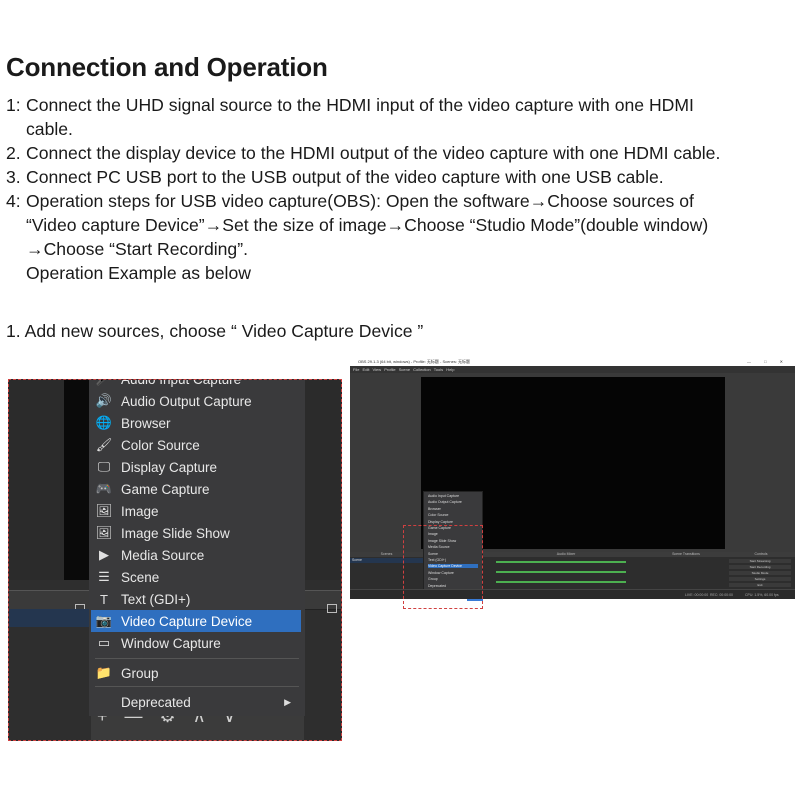 The image size is (800, 800). I want to click on control-studio-mode-button: Studio Mode, so click(760, 573).